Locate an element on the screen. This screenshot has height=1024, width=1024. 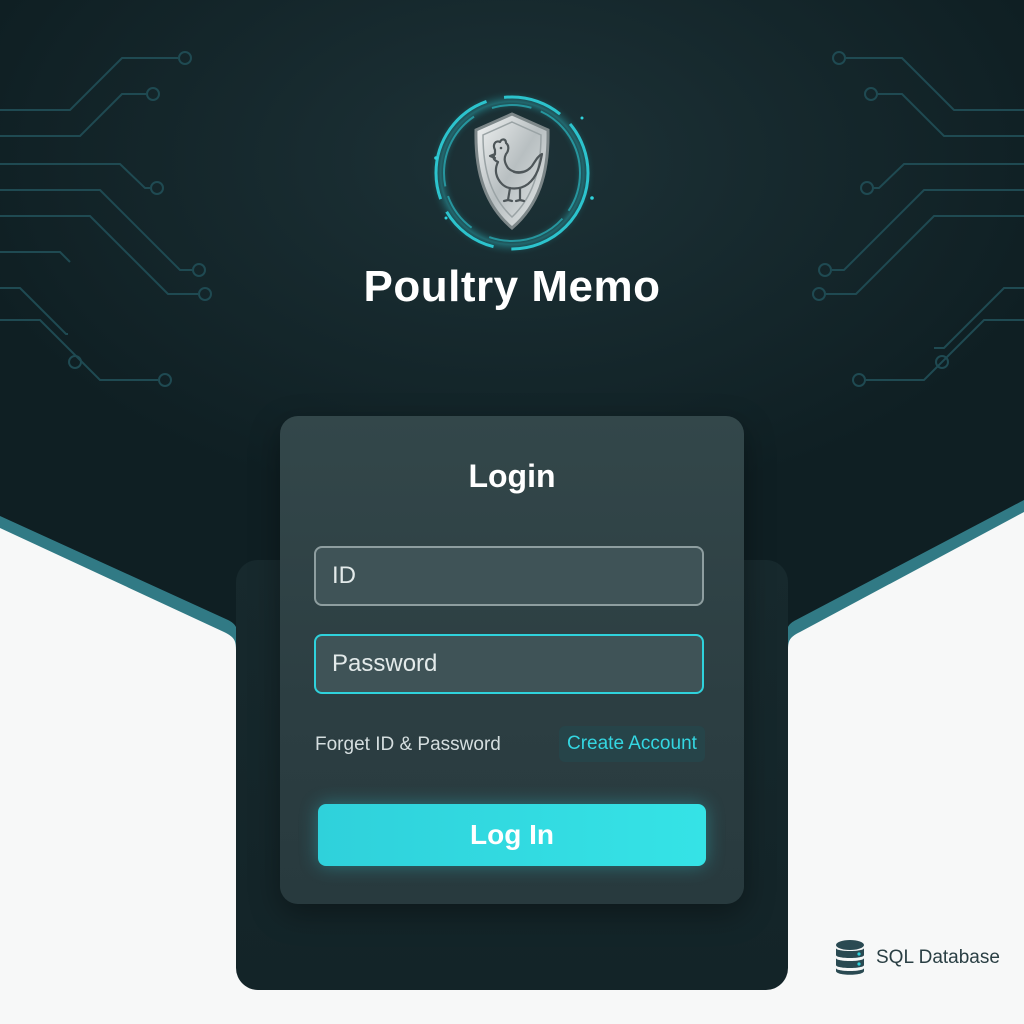
circuit-decoration-right is located at coordinates (918, 219).